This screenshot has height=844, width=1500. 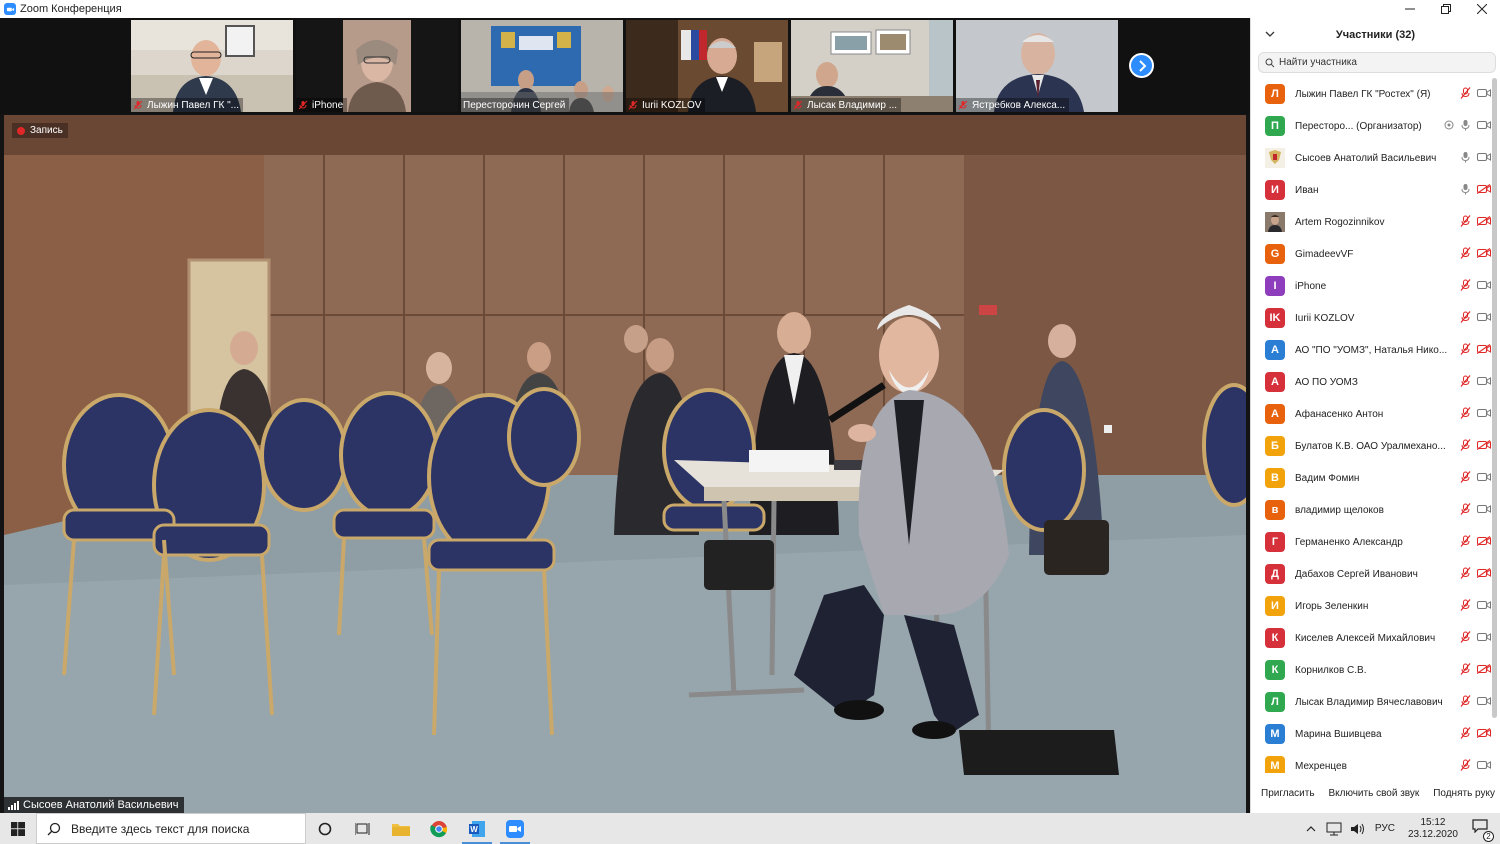 I want to click on participants-header: Участники (32), so click(x=1375, y=35).